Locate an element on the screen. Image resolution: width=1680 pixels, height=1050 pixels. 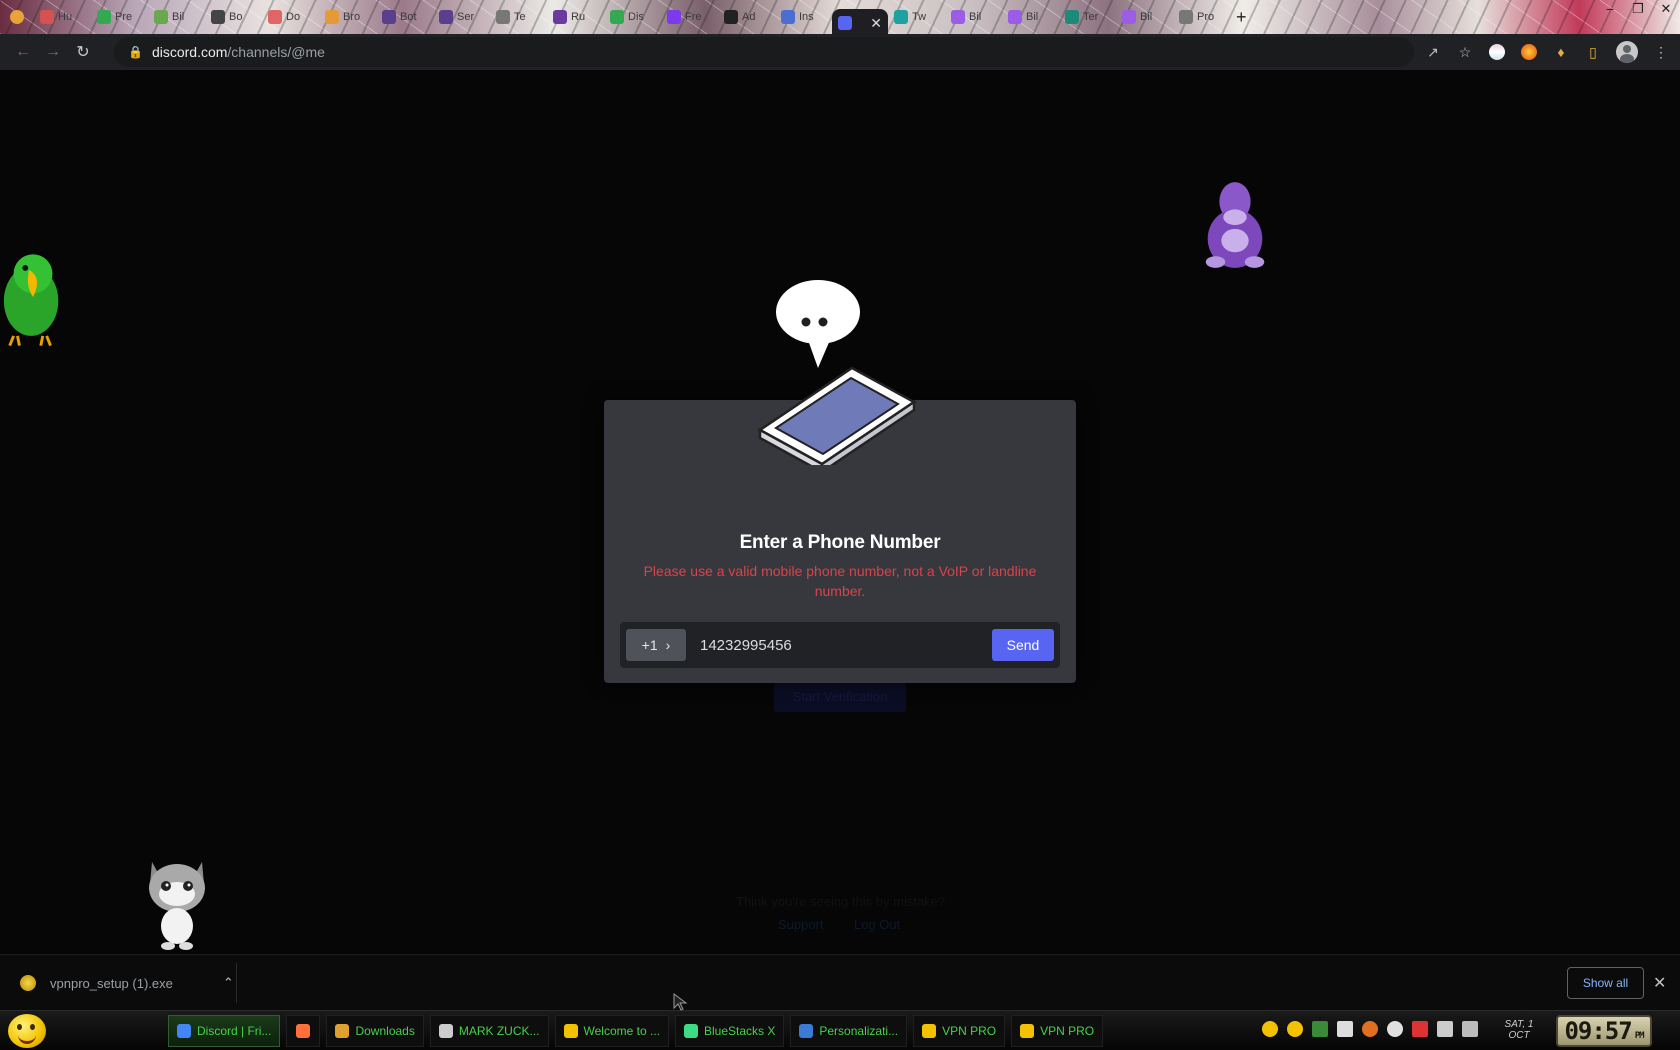
window-controls: – ❐ ✕ is located at coordinates (1638, 10).